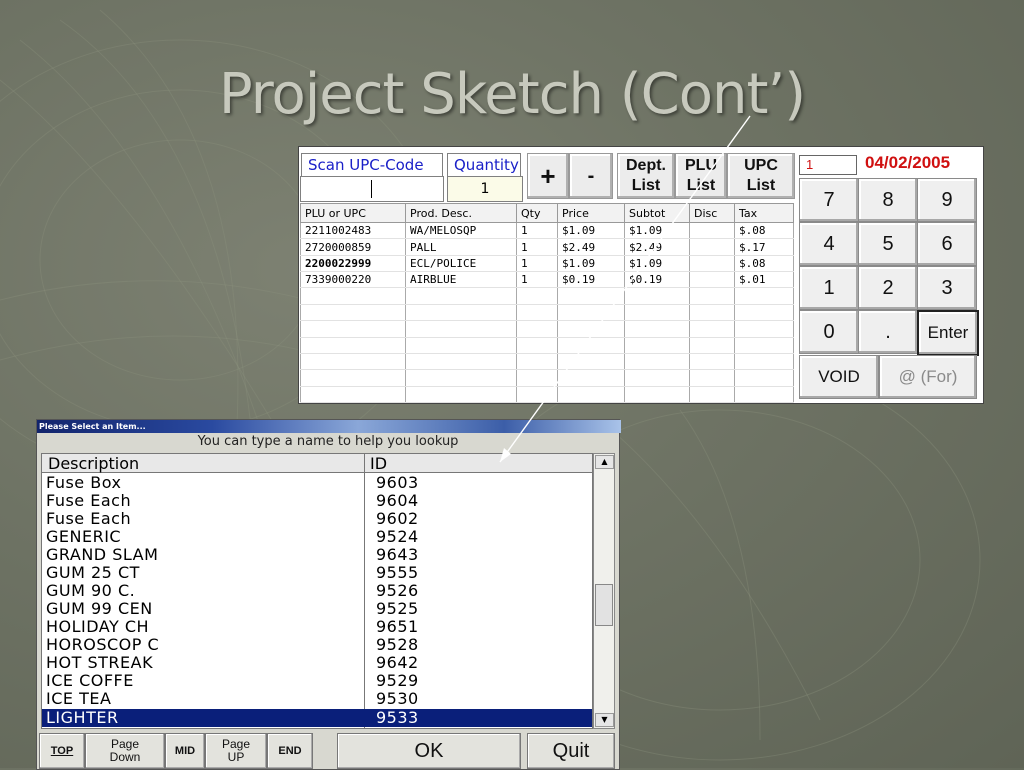 The height and width of the screenshot is (770, 1024). Describe the element at coordinates (353, 247) in the screenshot. I see `cell-upc: 2720000859` at that location.